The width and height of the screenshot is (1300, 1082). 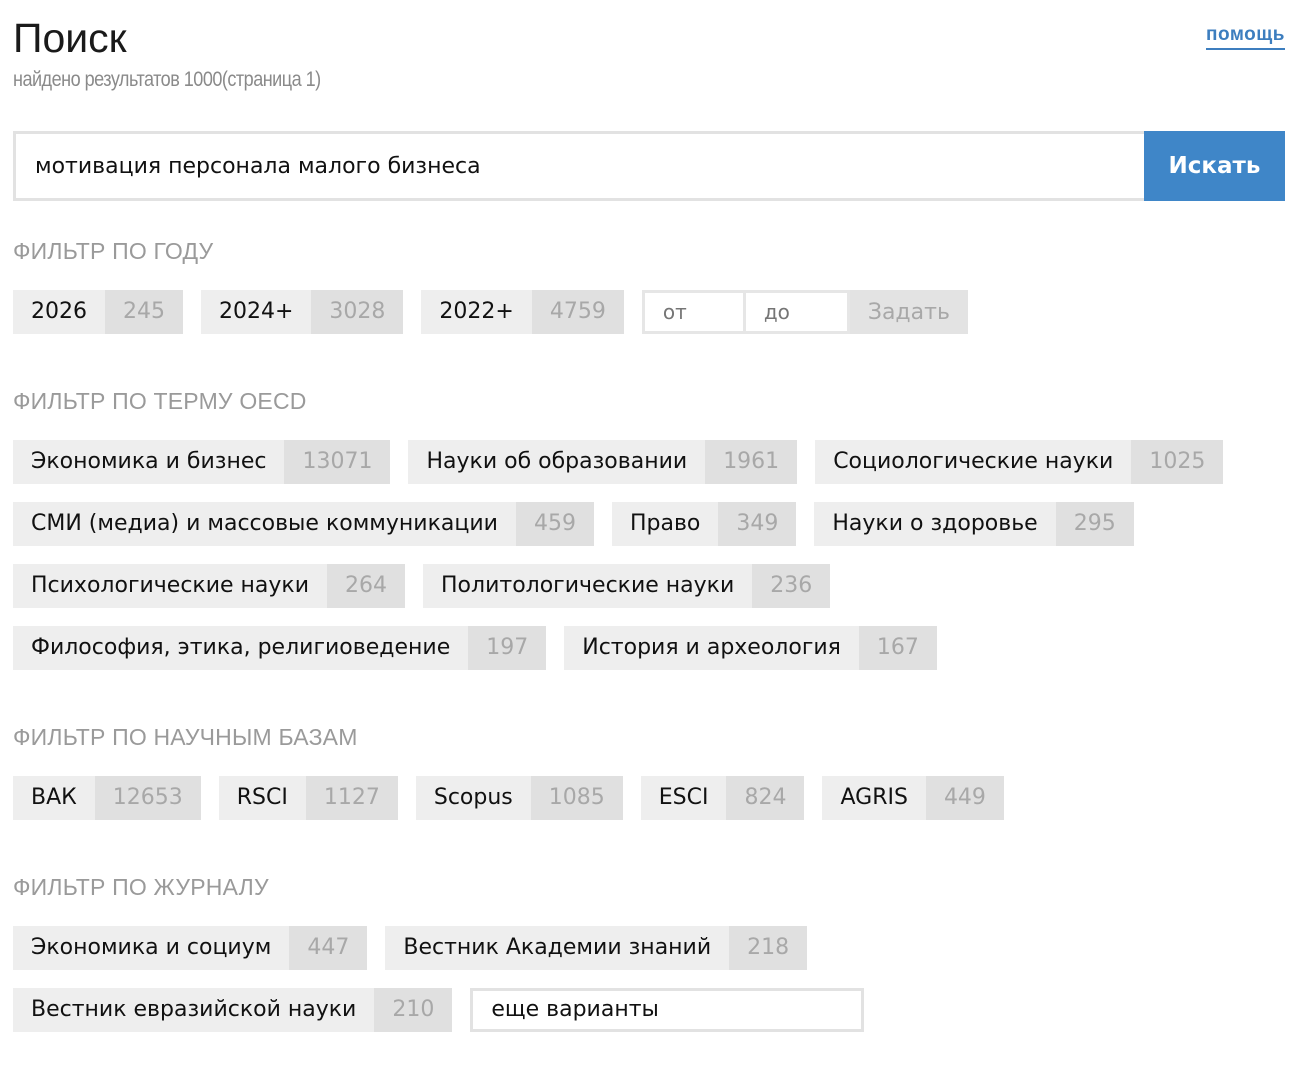 What do you see at coordinates (337, 462) in the screenshot?
I see `chip-count: 13071` at bounding box center [337, 462].